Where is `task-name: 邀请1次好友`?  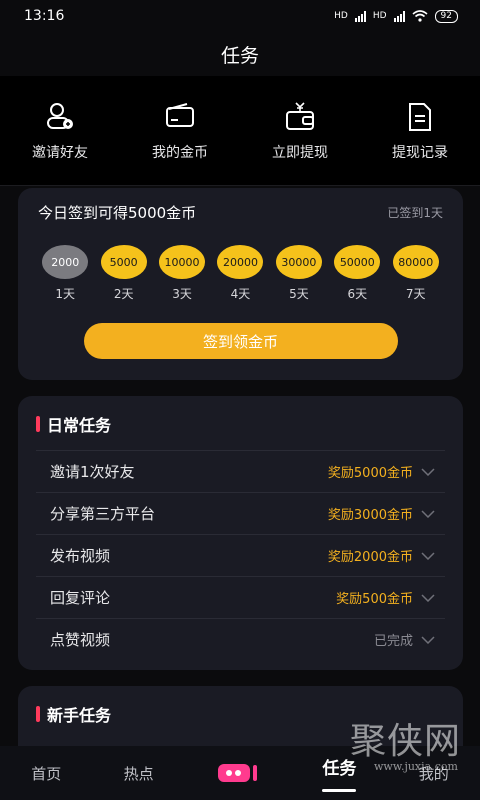 task-name: 邀请1次好友 is located at coordinates (92, 472).